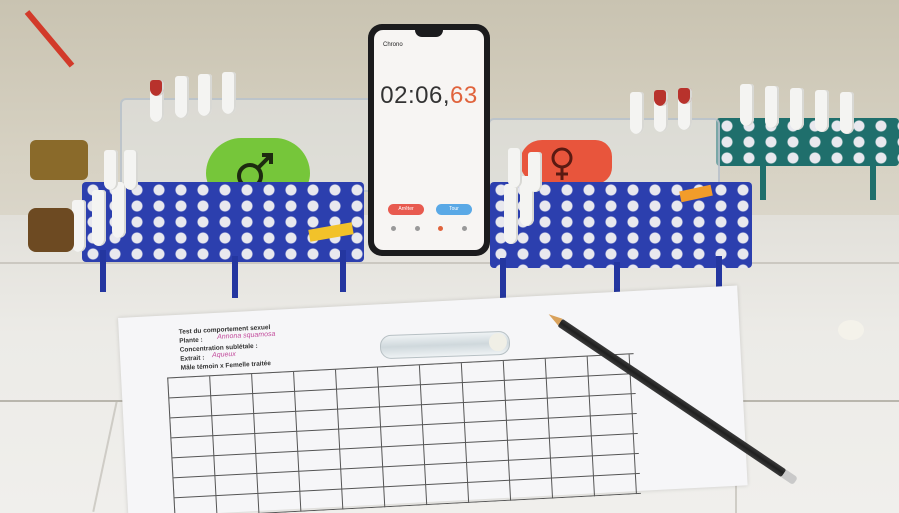  I want to click on timer-centiseconds: 63, so click(464, 95).